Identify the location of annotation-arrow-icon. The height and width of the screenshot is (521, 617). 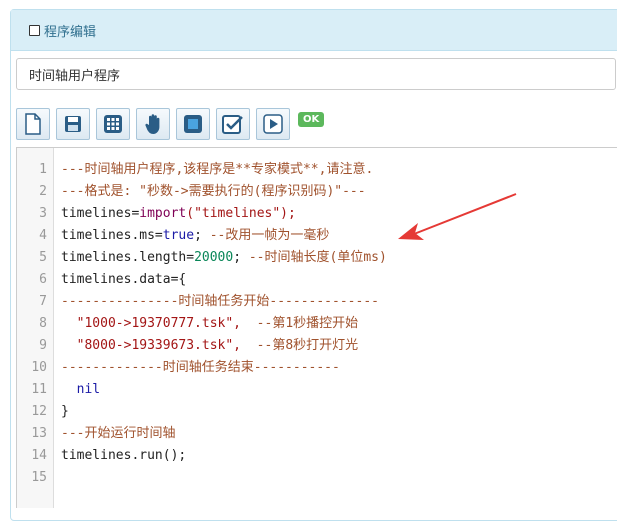
(457, 216).